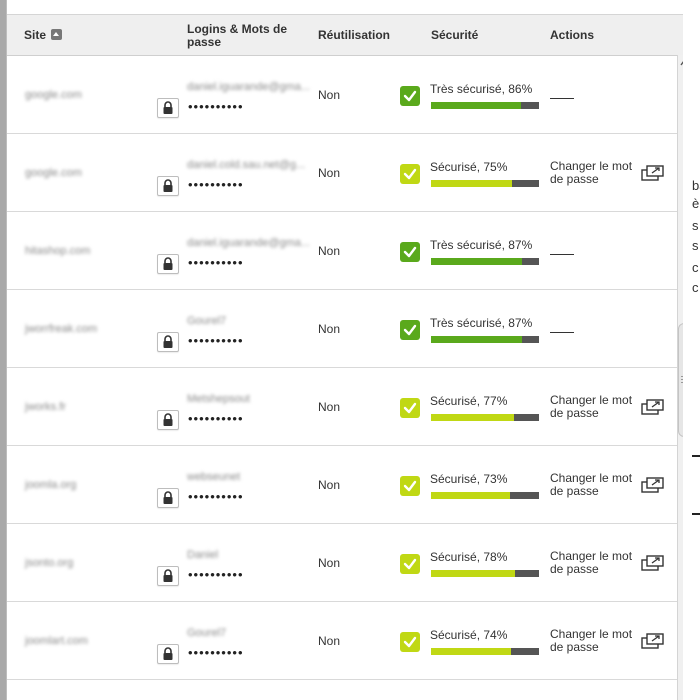  Describe the element at coordinates (345, 7) in the screenshot. I see `panel-top-edge` at that location.